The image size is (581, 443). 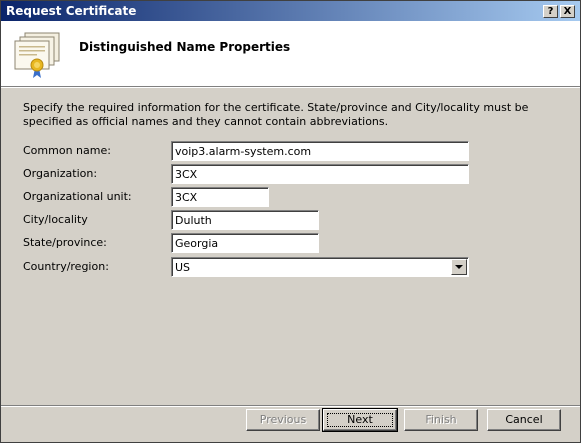 I want to click on country-select-value: US, so click(x=183, y=267).